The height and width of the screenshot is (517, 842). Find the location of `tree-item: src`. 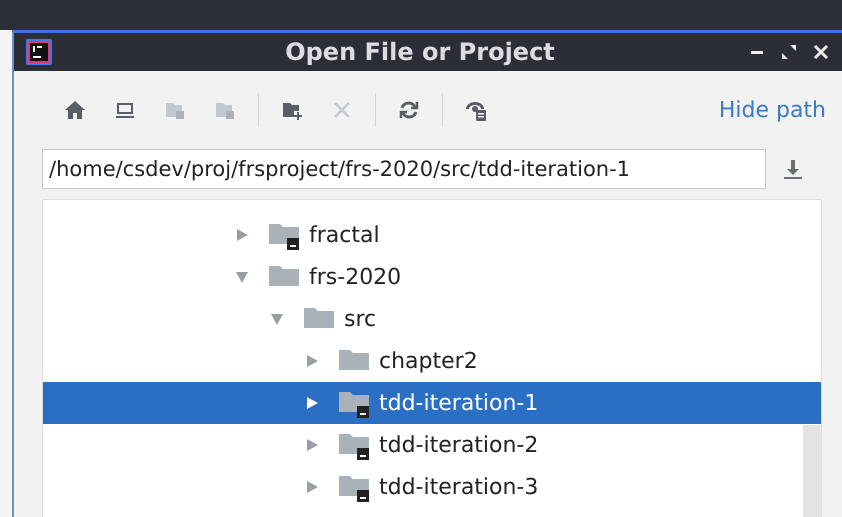

tree-item: src is located at coordinates (432, 319).